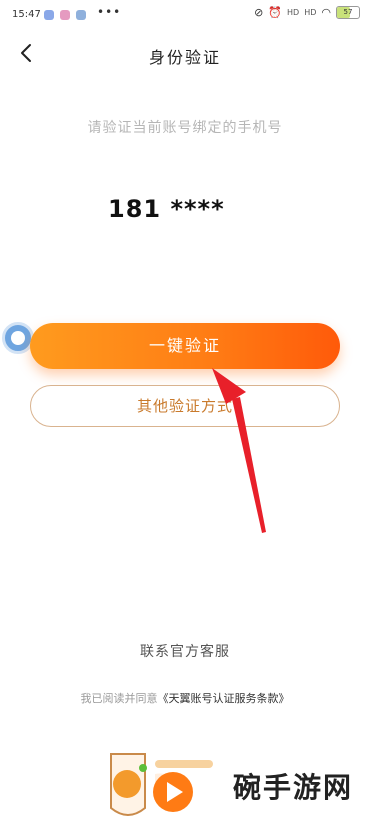 The image size is (370, 822). I want to click on assistant-icon, so click(18, 338).